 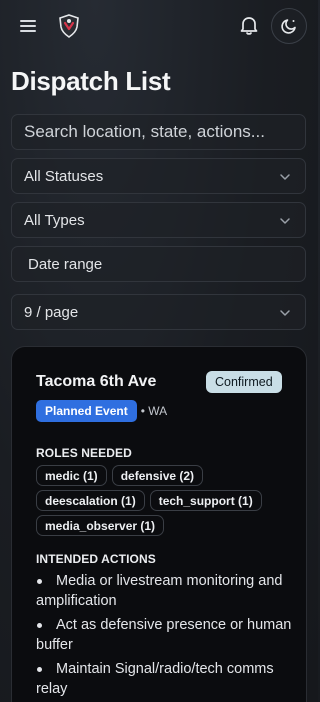 I want to click on hamburger-icon, so click(x=28, y=26).